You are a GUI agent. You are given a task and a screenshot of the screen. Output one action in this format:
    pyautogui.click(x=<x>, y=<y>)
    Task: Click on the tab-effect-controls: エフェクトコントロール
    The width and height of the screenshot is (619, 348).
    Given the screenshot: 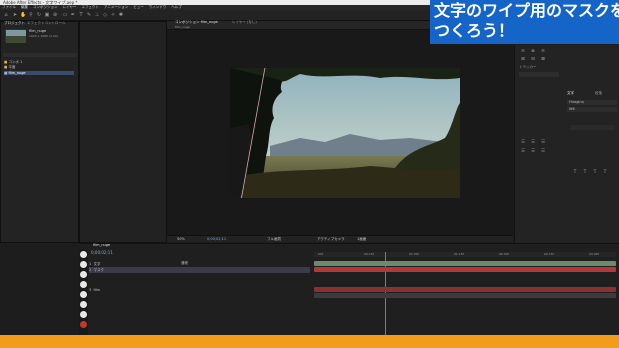 What is the action you would take?
    pyautogui.click(x=46, y=23)
    